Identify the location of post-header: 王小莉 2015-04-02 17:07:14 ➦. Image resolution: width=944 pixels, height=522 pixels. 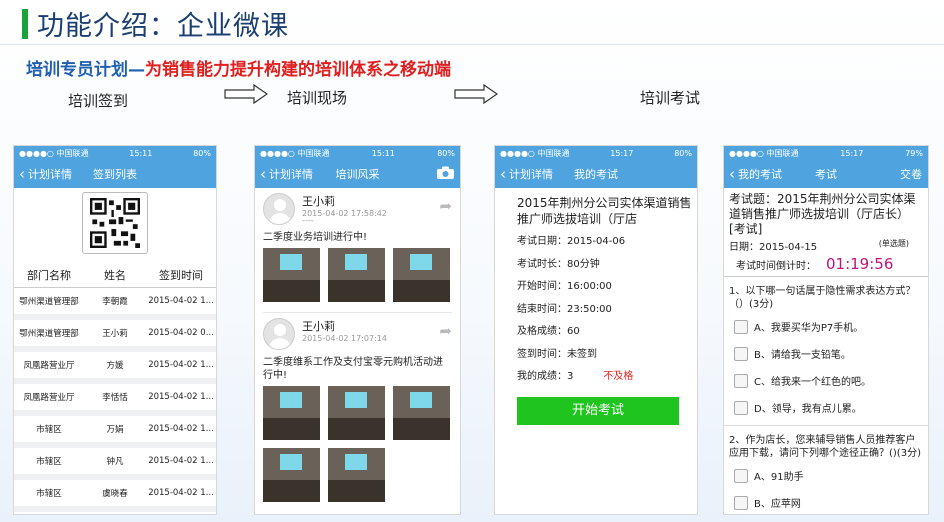
(357, 334).